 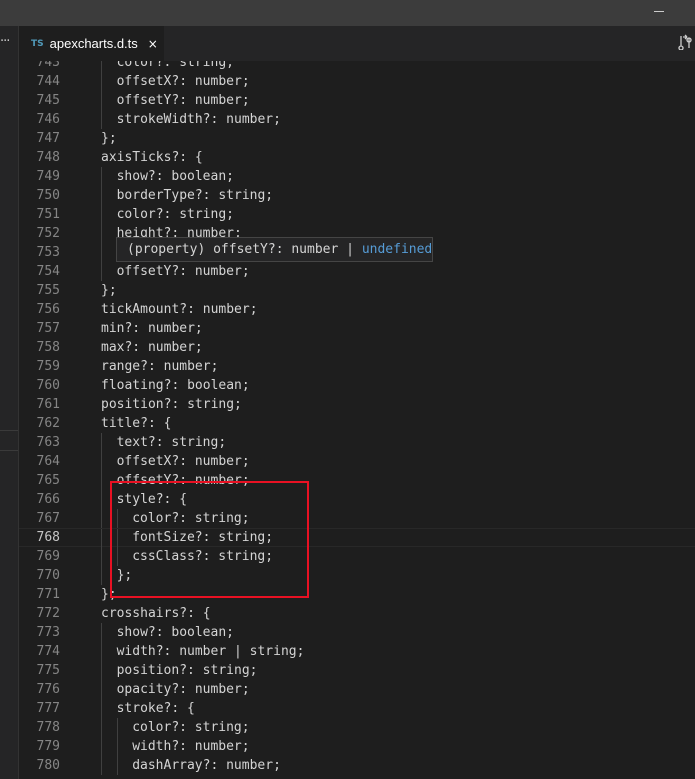 I want to click on code-text: strokeWidth?: number;, so click(x=198, y=119).